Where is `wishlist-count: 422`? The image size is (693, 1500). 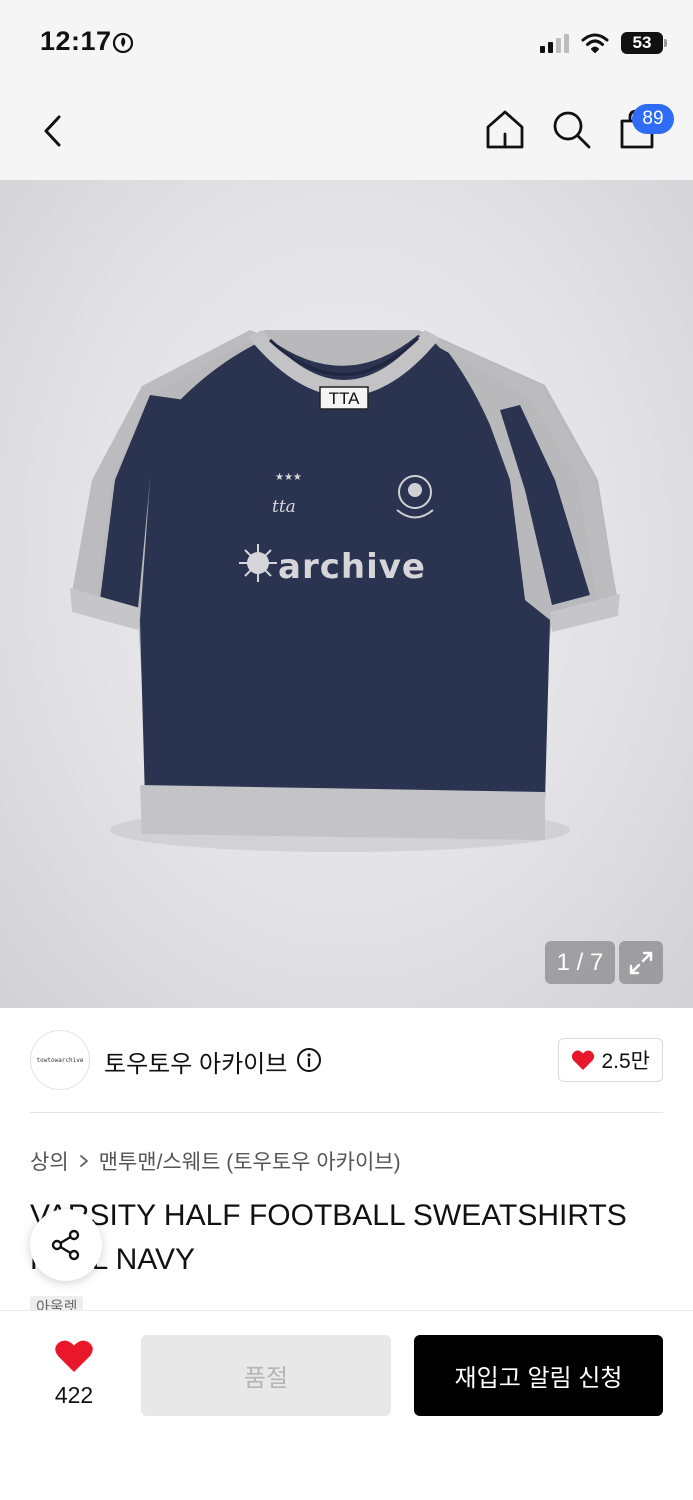 wishlist-count: 422 is located at coordinates (74, 1395).